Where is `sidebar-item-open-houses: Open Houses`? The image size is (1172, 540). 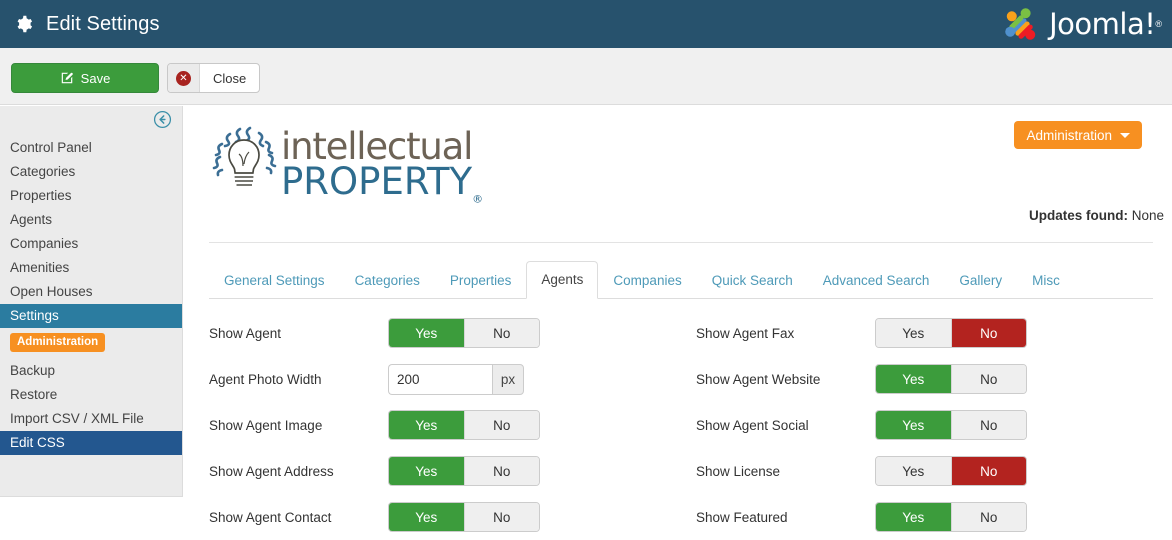 sidebar-item-open-houses: Open Houses is located at coordinates (91, 292).